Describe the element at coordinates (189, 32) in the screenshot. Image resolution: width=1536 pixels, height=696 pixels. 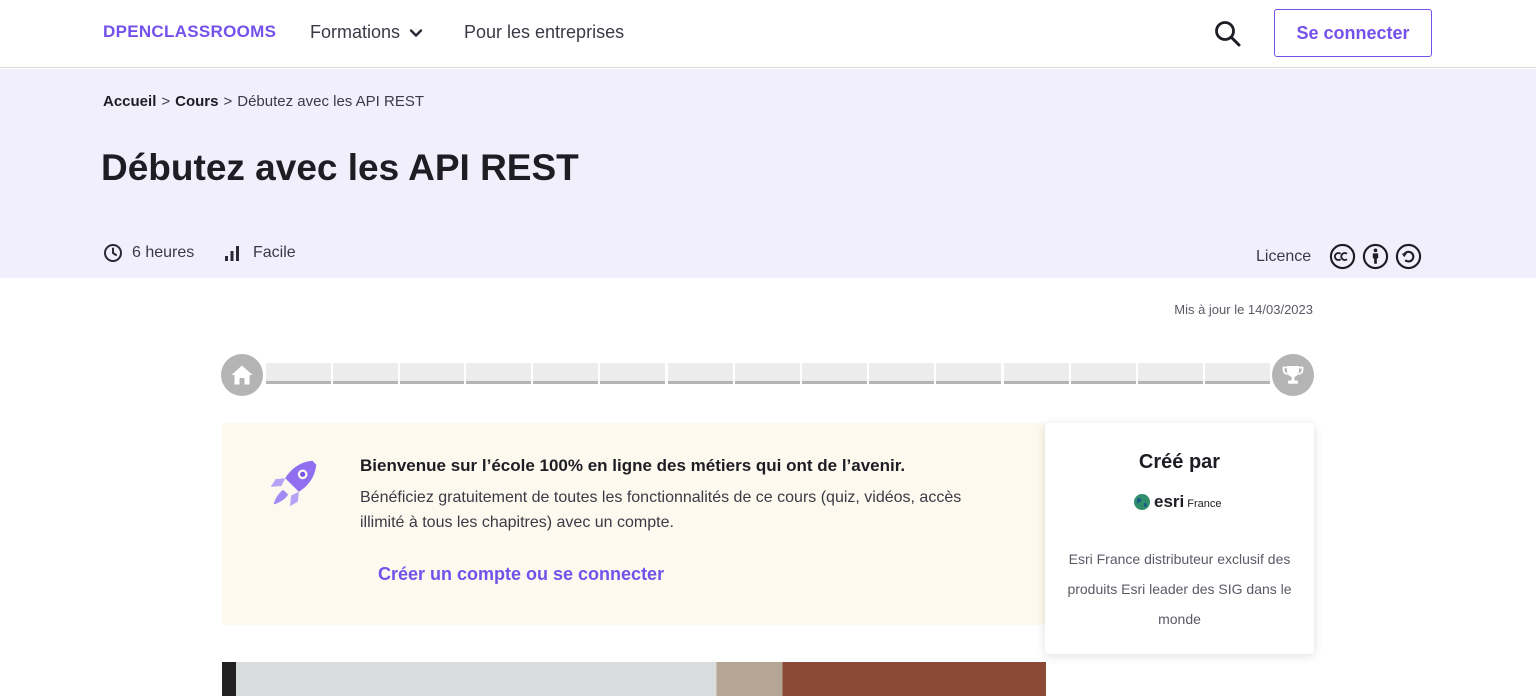
I see `openclassrooms-logo: DPENCLASSROOMS` at that location.